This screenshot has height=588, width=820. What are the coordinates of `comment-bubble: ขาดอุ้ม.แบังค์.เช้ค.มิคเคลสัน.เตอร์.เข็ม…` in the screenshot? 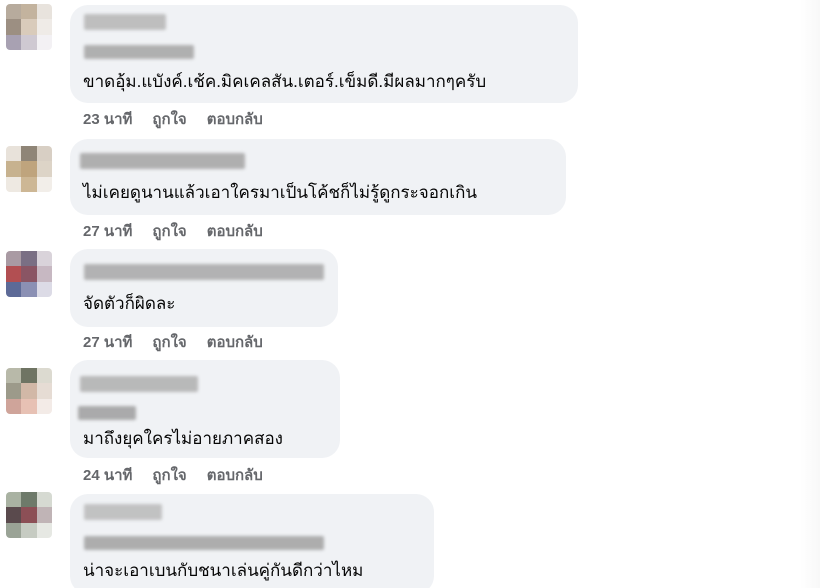 It's located at (324, 54).